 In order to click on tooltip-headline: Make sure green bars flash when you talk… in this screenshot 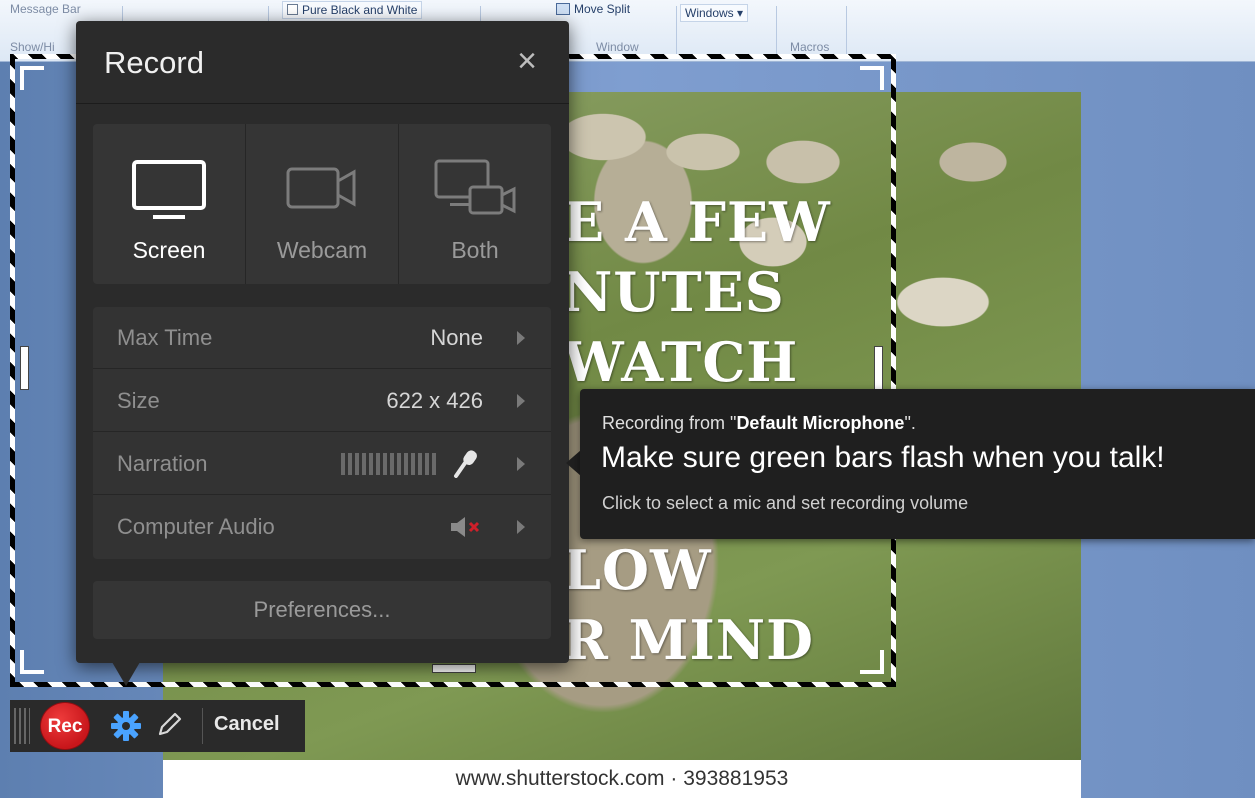, I will do `click(883, 457)`.